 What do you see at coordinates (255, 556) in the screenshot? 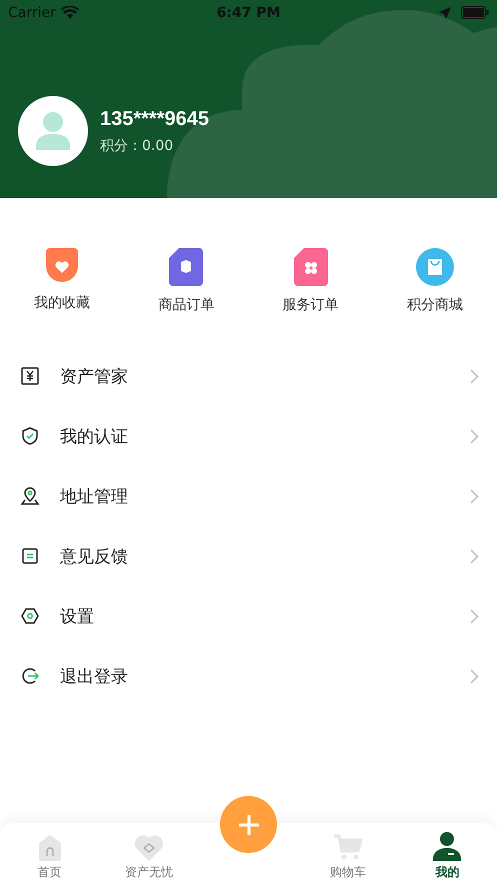
I see `menu-item: 意见反馈` at bounding box center [255, 556].